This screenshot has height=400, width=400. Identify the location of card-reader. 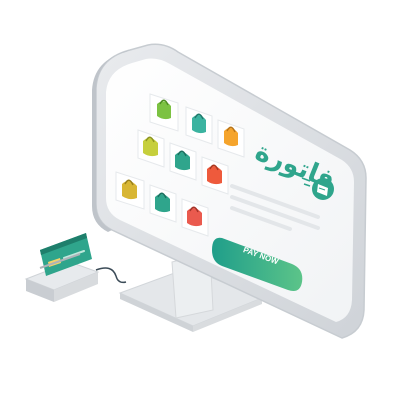
(75, 267).